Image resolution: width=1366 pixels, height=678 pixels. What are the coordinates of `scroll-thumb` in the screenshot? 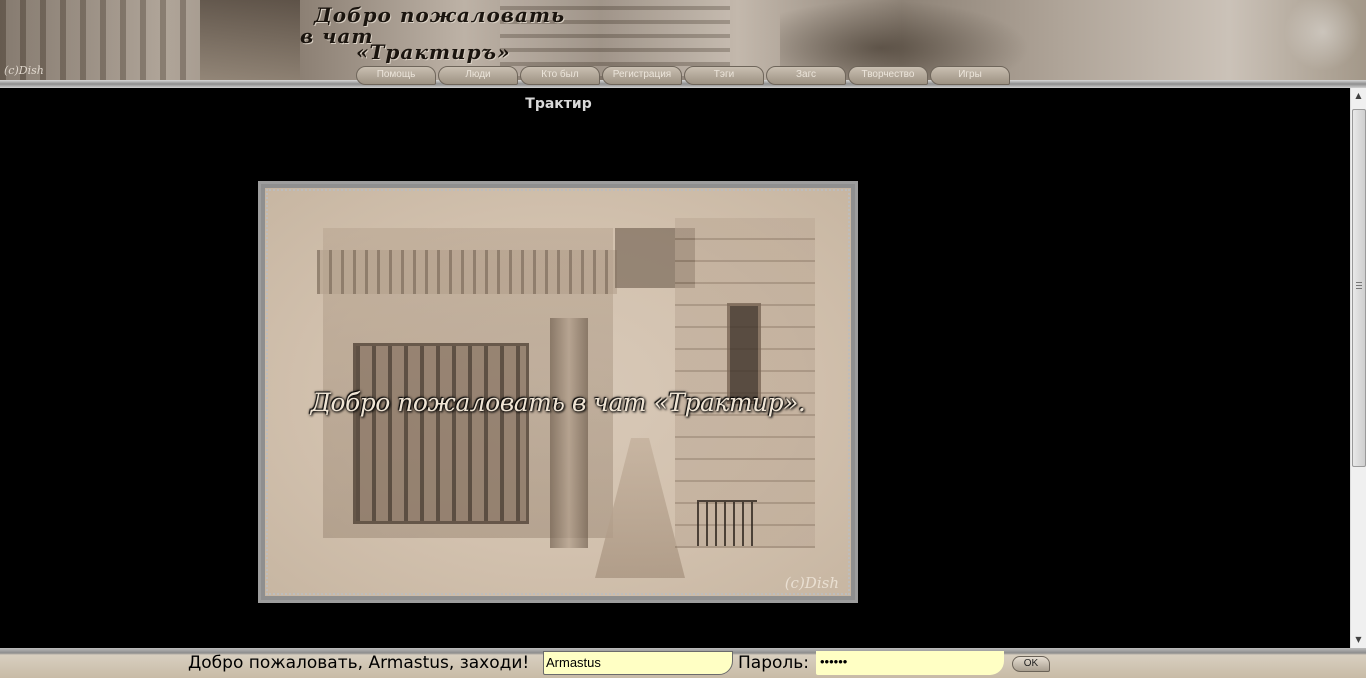 It's located at (1359, 288).